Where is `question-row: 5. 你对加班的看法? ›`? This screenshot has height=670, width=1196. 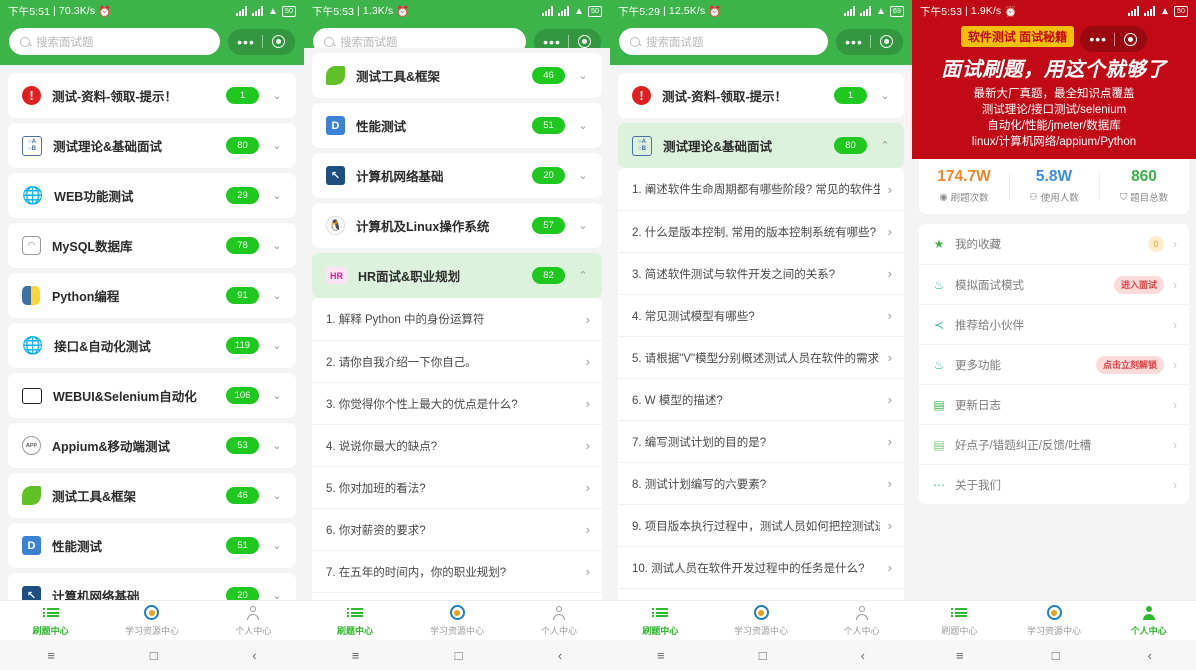
question-row: 5. 你对加班的看法? › is located at coordinates (457, 487).